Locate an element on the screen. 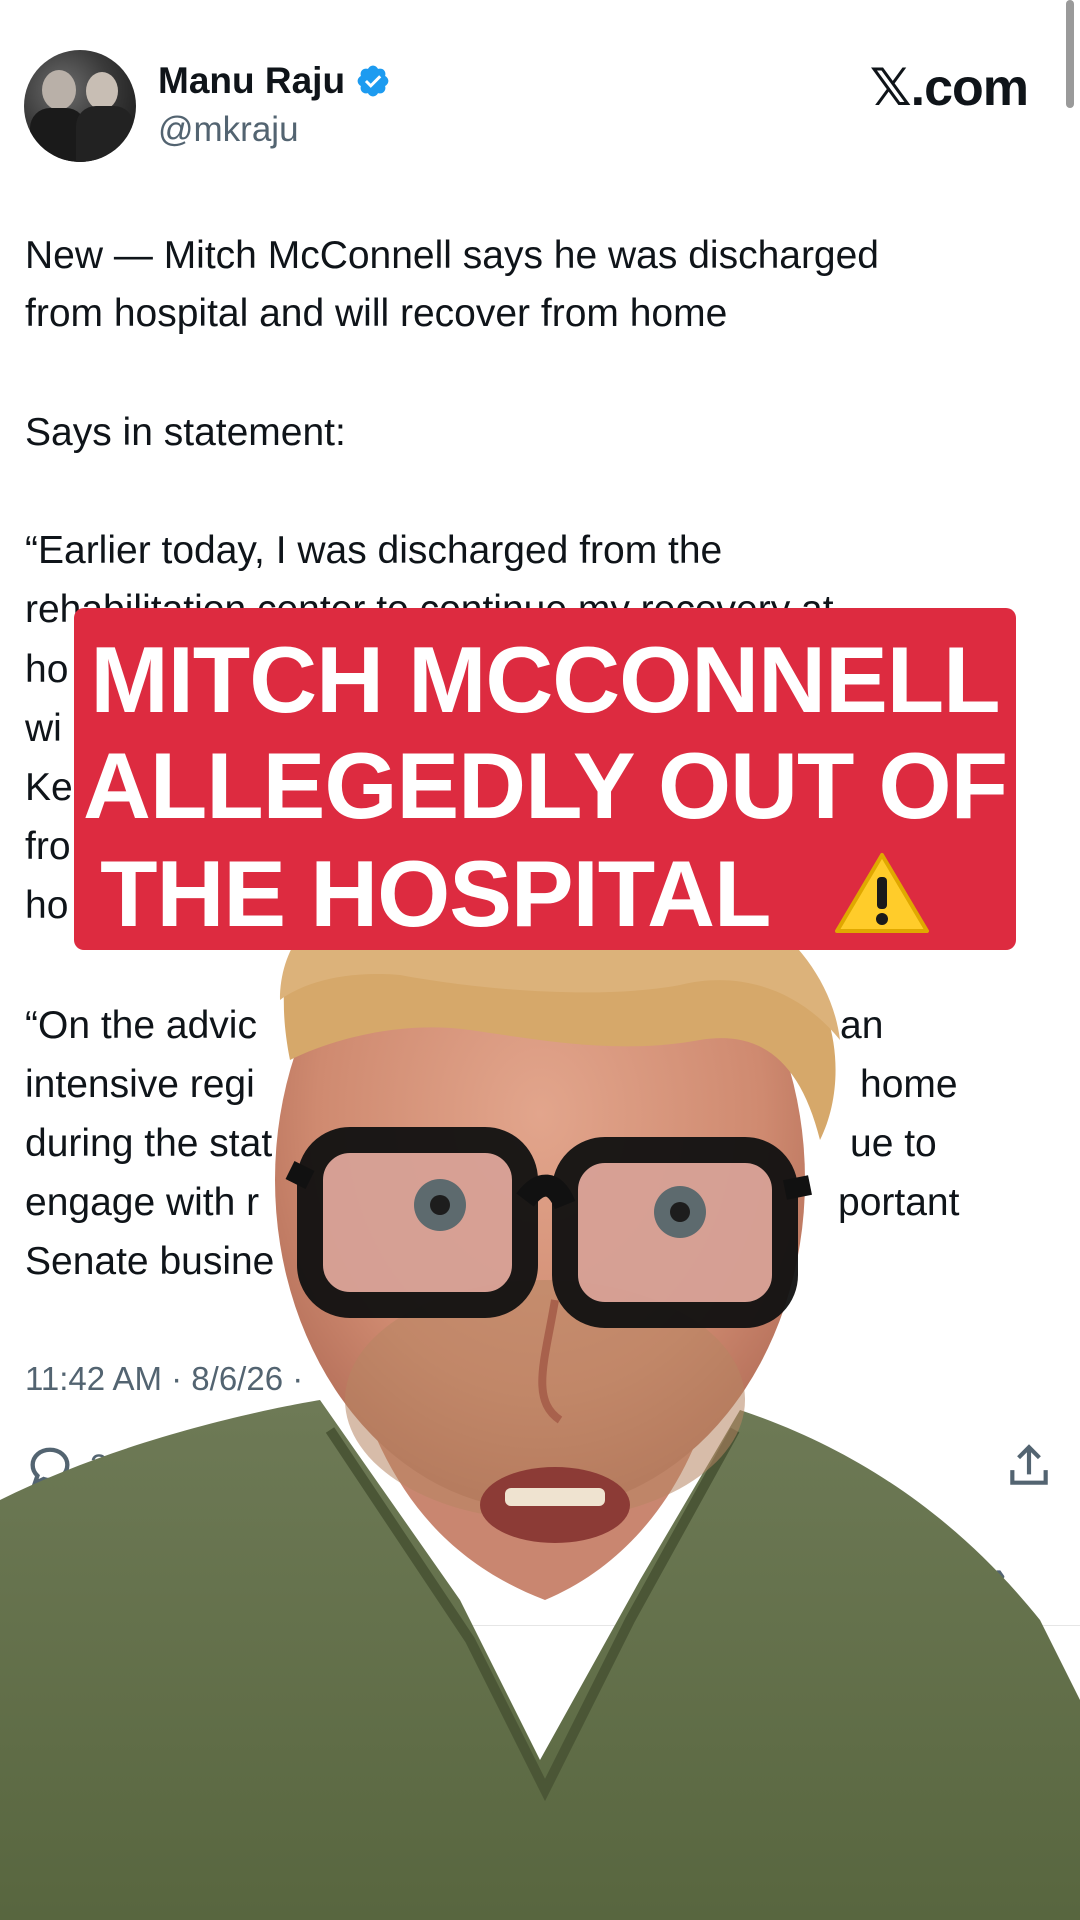 The height and width of the screenshot is (1920, 1080). eye-left is located at coordinates (440, 1205).